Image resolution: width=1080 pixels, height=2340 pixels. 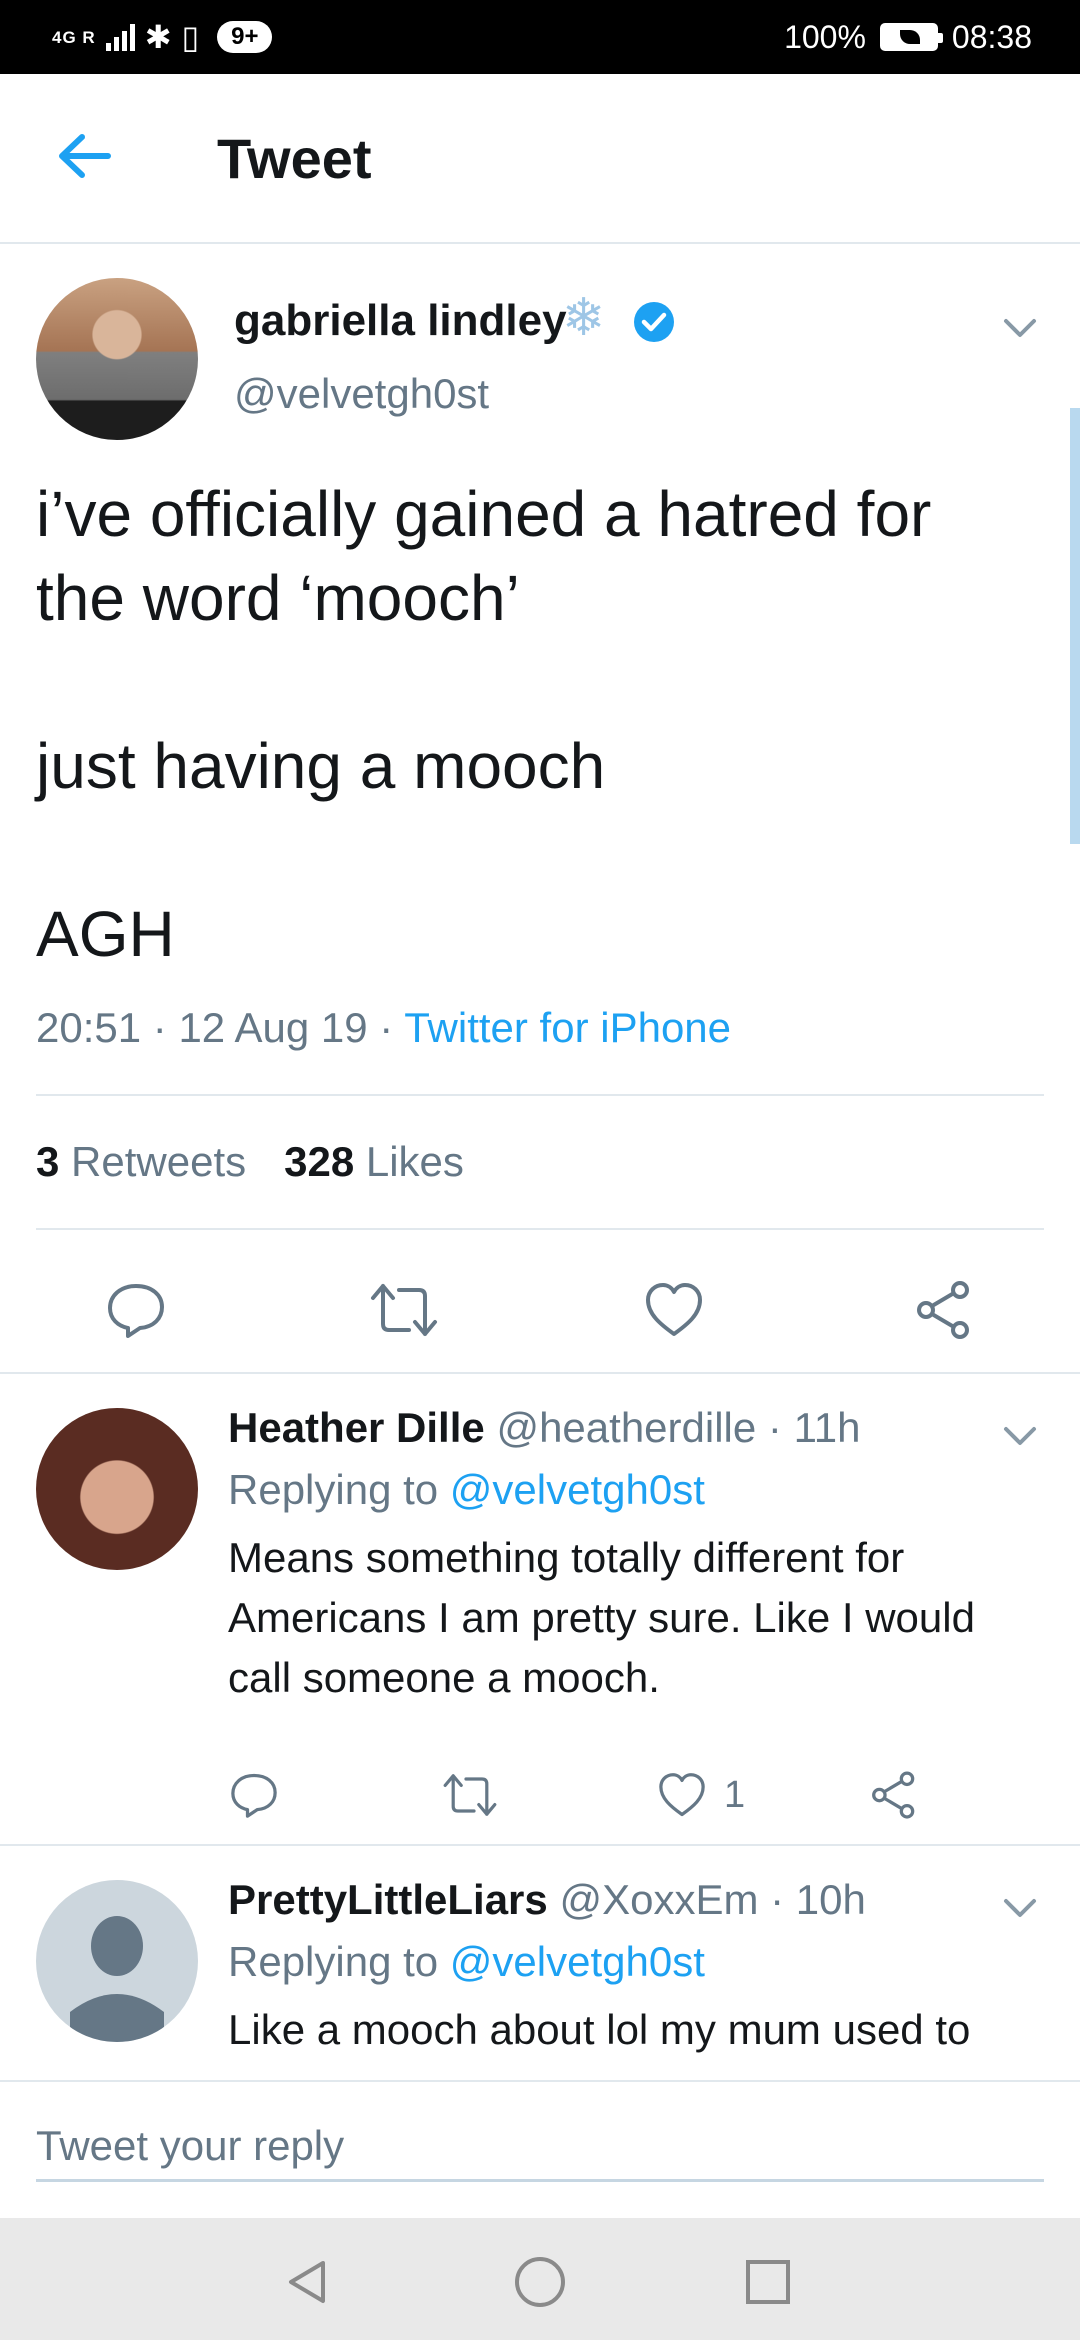 I want to click on back-button, so click(x=84, y=156).